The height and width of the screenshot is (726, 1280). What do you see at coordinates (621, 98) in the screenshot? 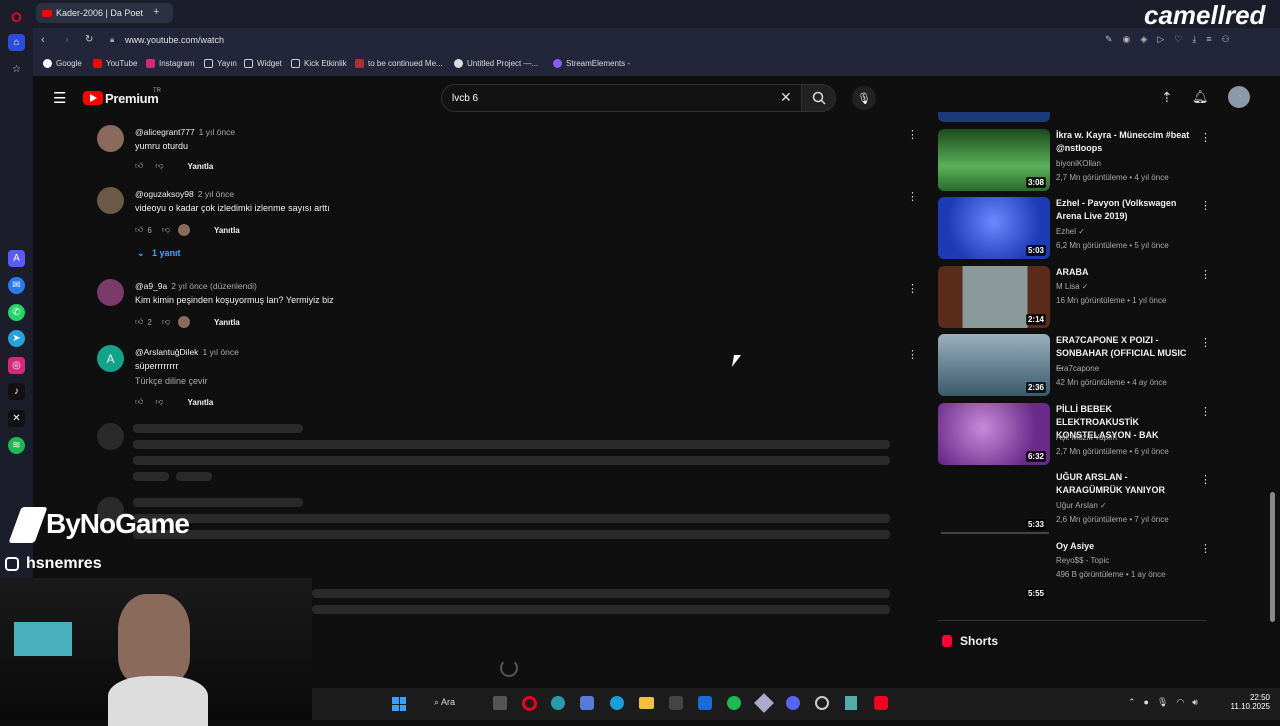
I see `search-box: lvcb 6 ✕` at bounding box center [621, 98].